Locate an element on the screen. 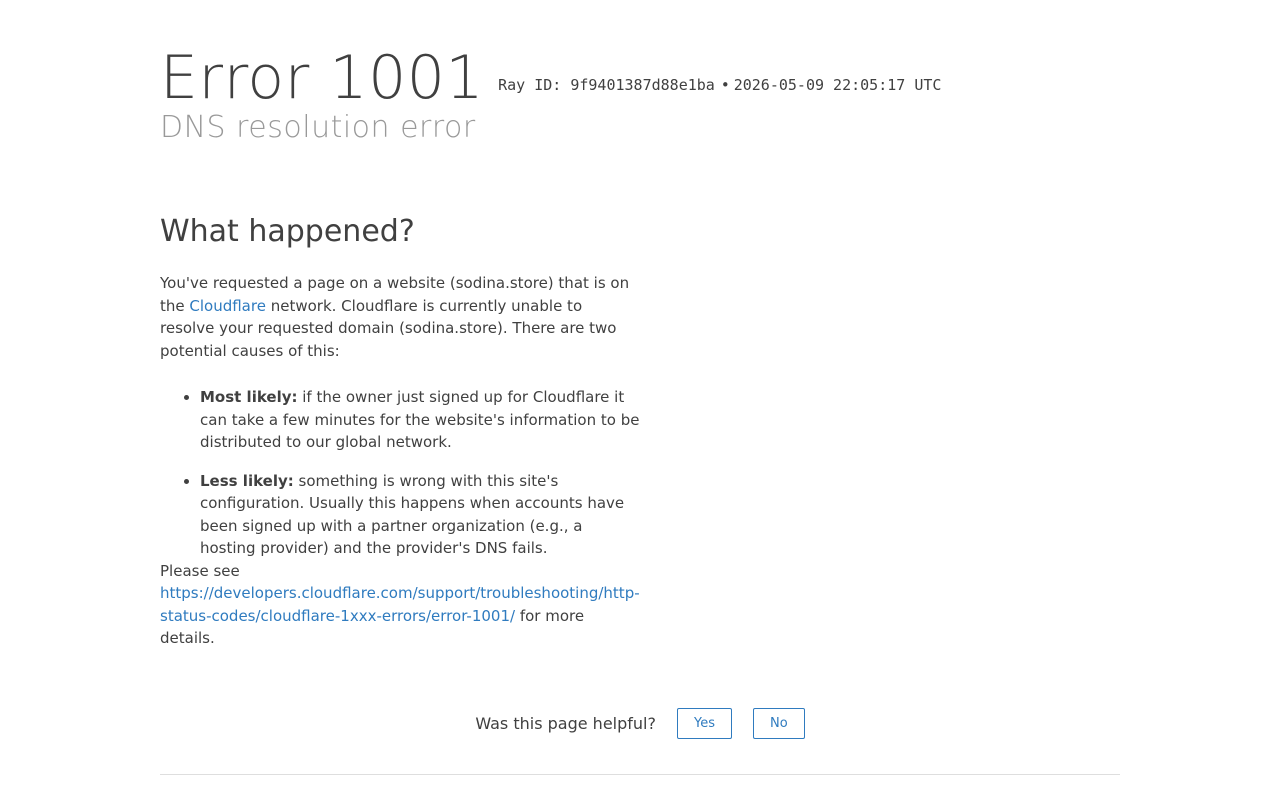 Image resolution: width=1280 pixels, height=800 pixels. see-prefix: Please see is located at coordinates (200, 570).